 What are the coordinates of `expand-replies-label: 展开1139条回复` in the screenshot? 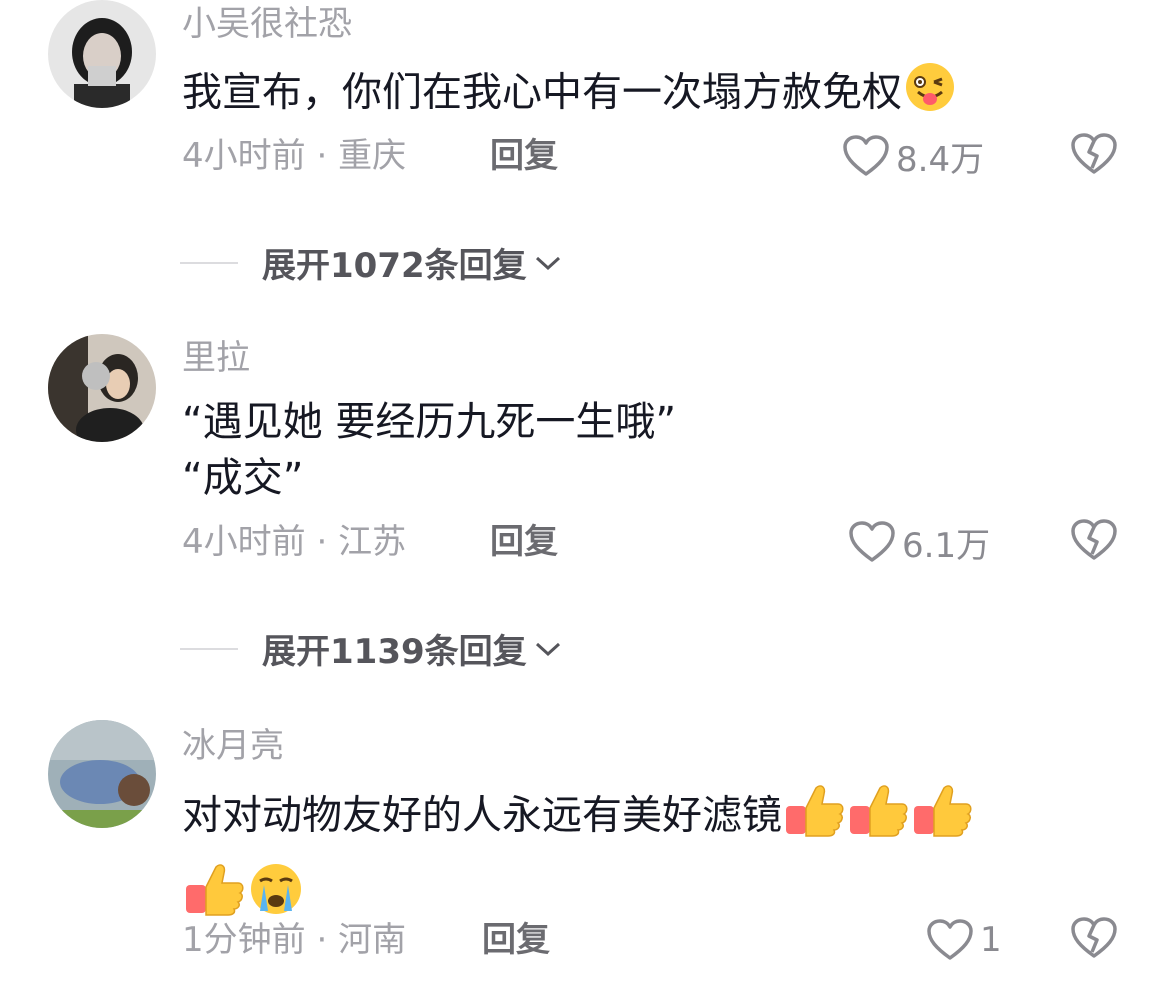 It's located at (394, 652).